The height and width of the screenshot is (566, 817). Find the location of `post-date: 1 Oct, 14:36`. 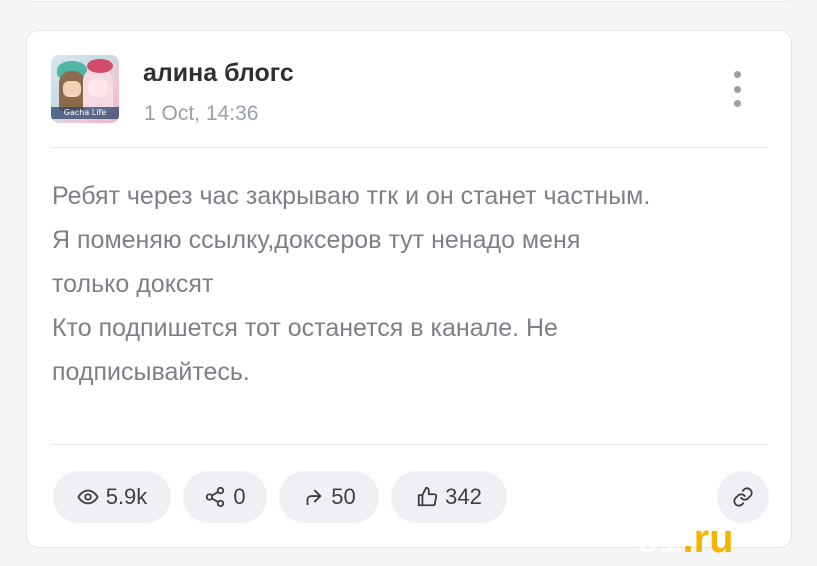

post-date: 1 Oct, 14:36 is located at coordinates (201, 113).